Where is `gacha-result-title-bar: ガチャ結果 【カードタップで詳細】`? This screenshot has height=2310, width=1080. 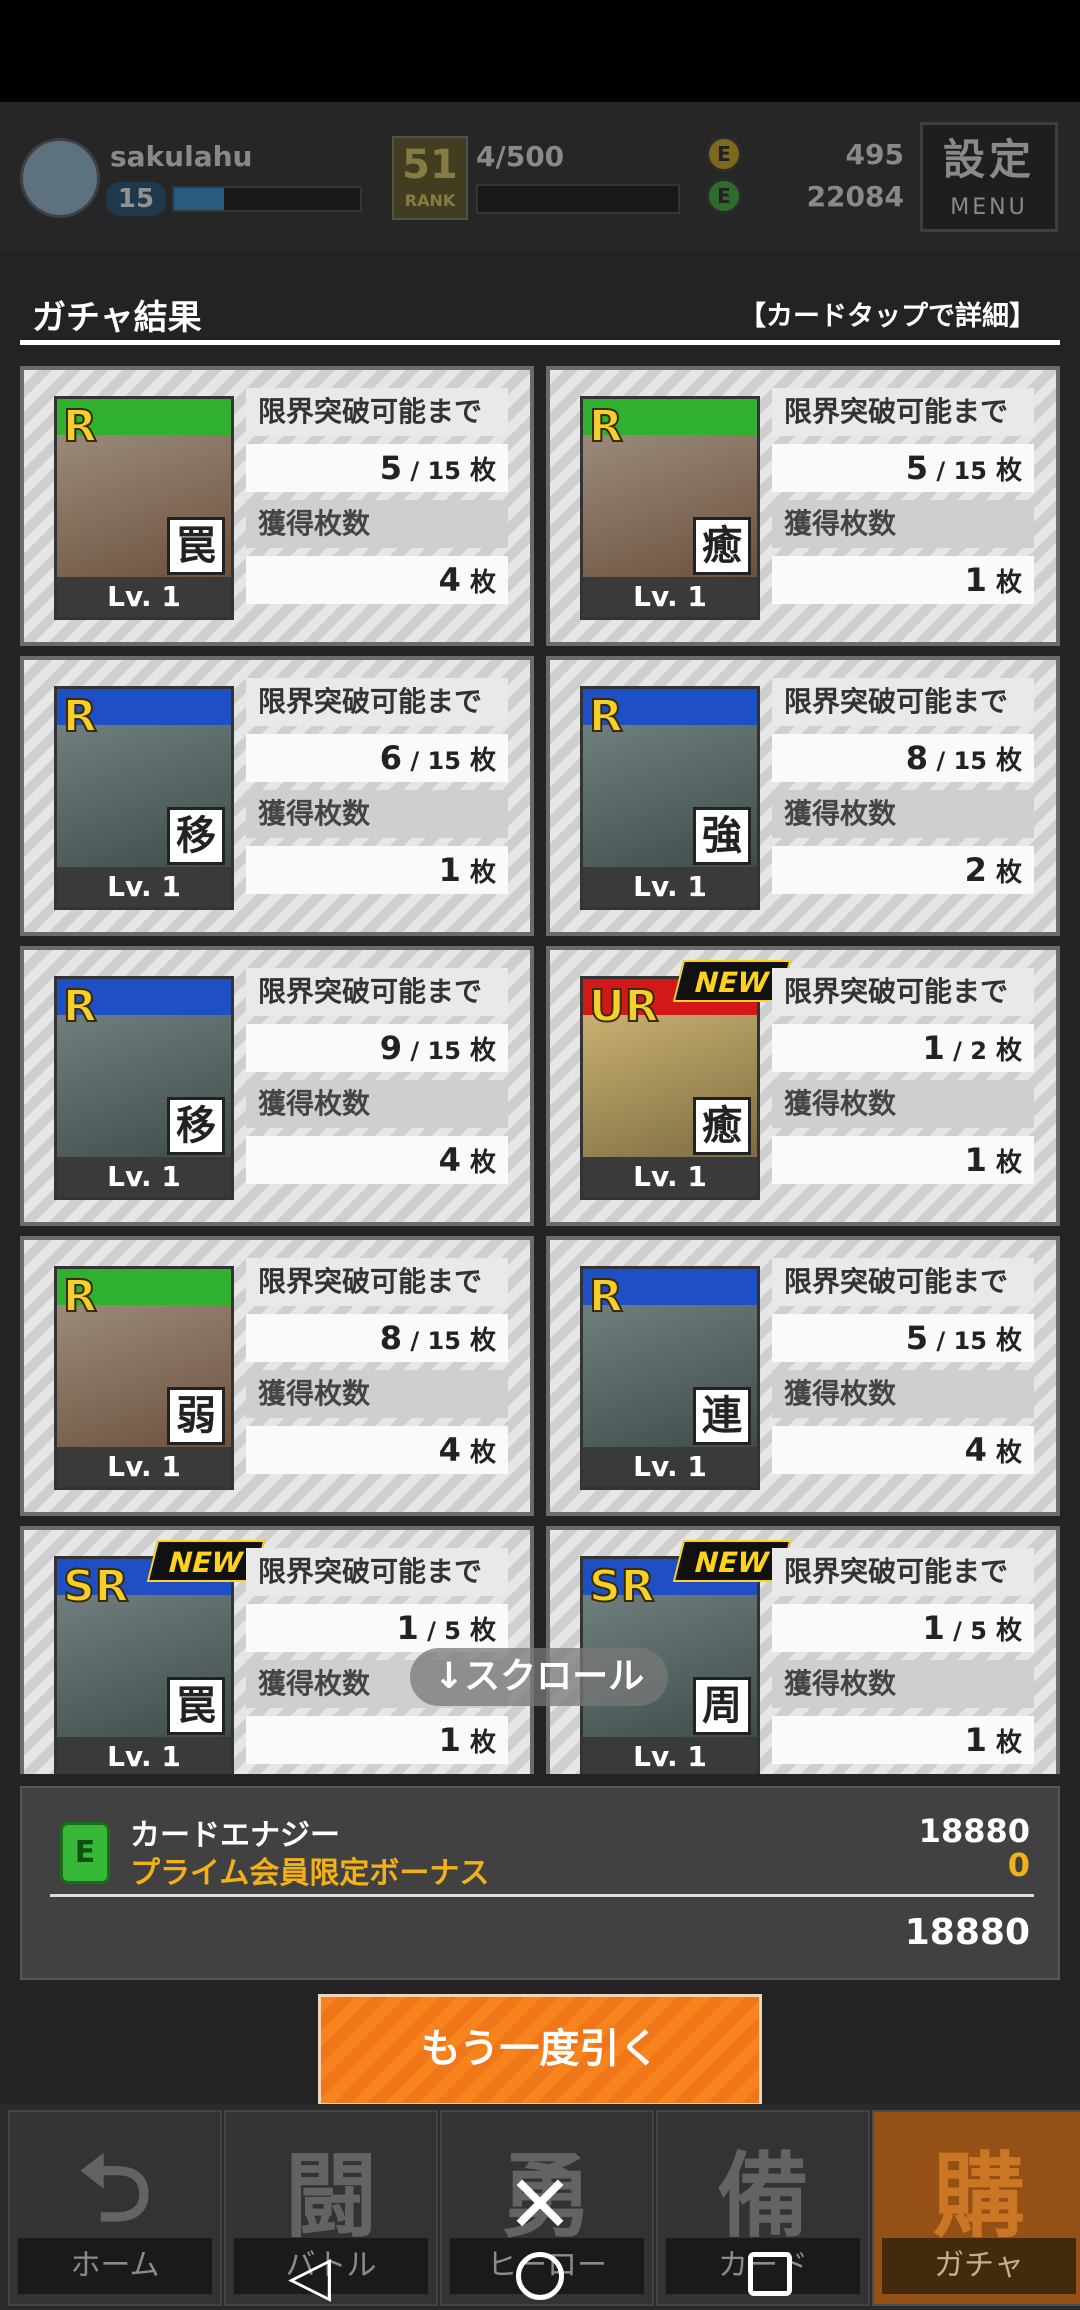
gacha-result-title-bar: ガチャ結果 【カードタップで詳細】 is located at coordinates (540, 318).